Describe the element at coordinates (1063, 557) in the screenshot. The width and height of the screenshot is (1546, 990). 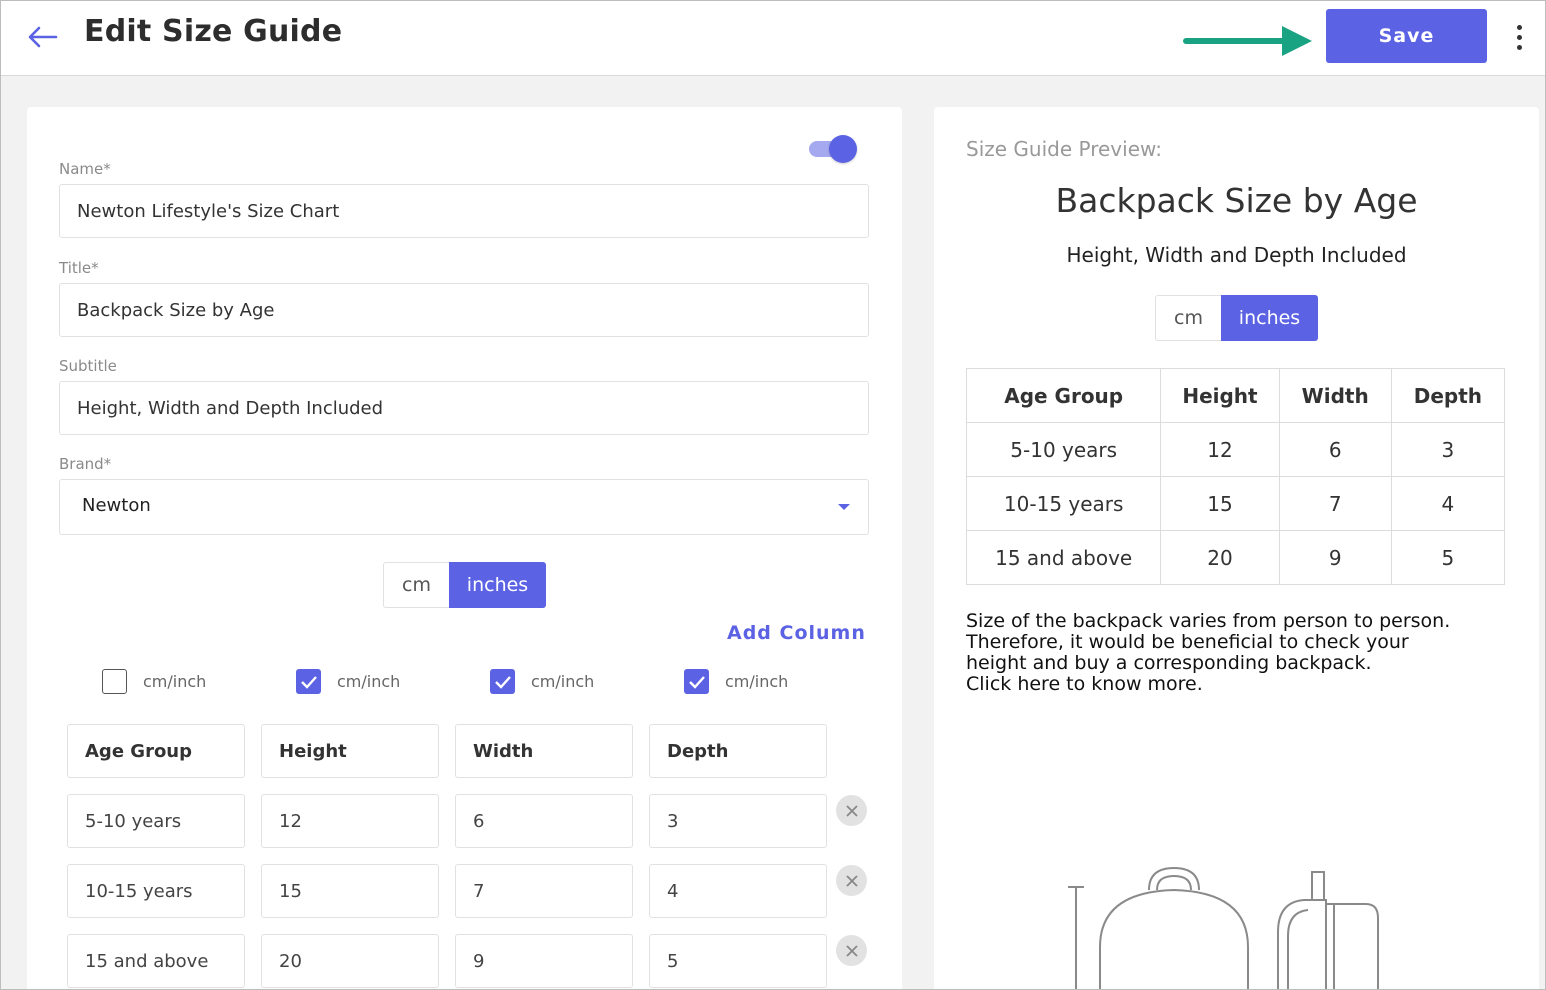
I see `table-cell: 15 and above` at that location.